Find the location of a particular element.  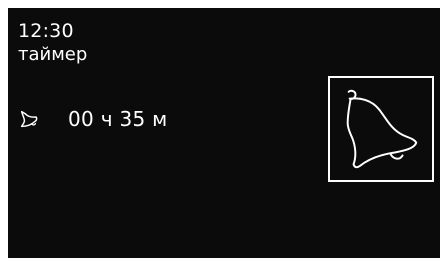

timer-row: 00 ч 35 м is located at coordinates (93, 119).